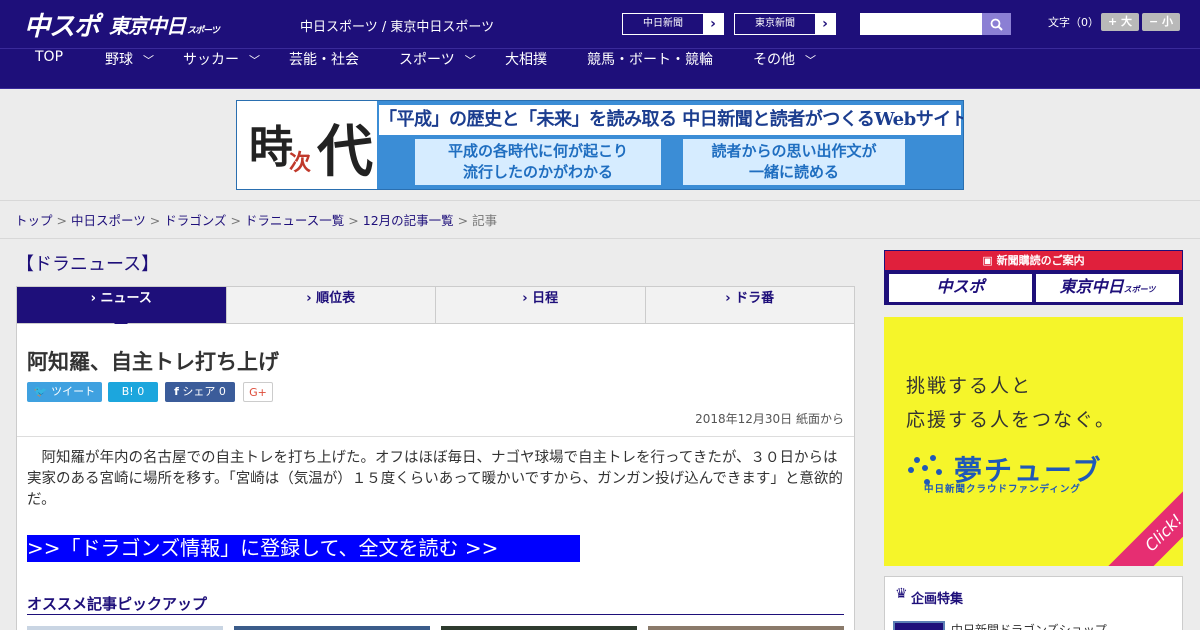 This screenshot has width=1200, height=630. What do you see at coordinates (49, 69) in the screenshot?
I see `nav-item-top: TOP` at bounding box center [49, 69].